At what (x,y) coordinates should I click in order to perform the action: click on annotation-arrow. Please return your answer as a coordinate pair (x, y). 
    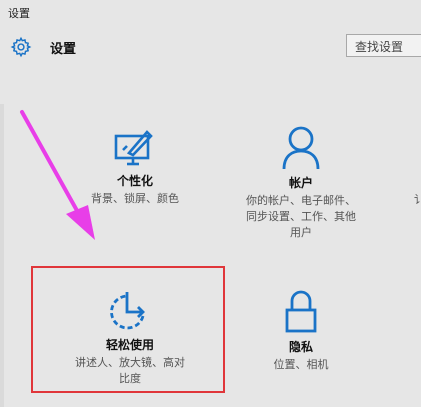
    Looking at the image, I should click on (57, 175).